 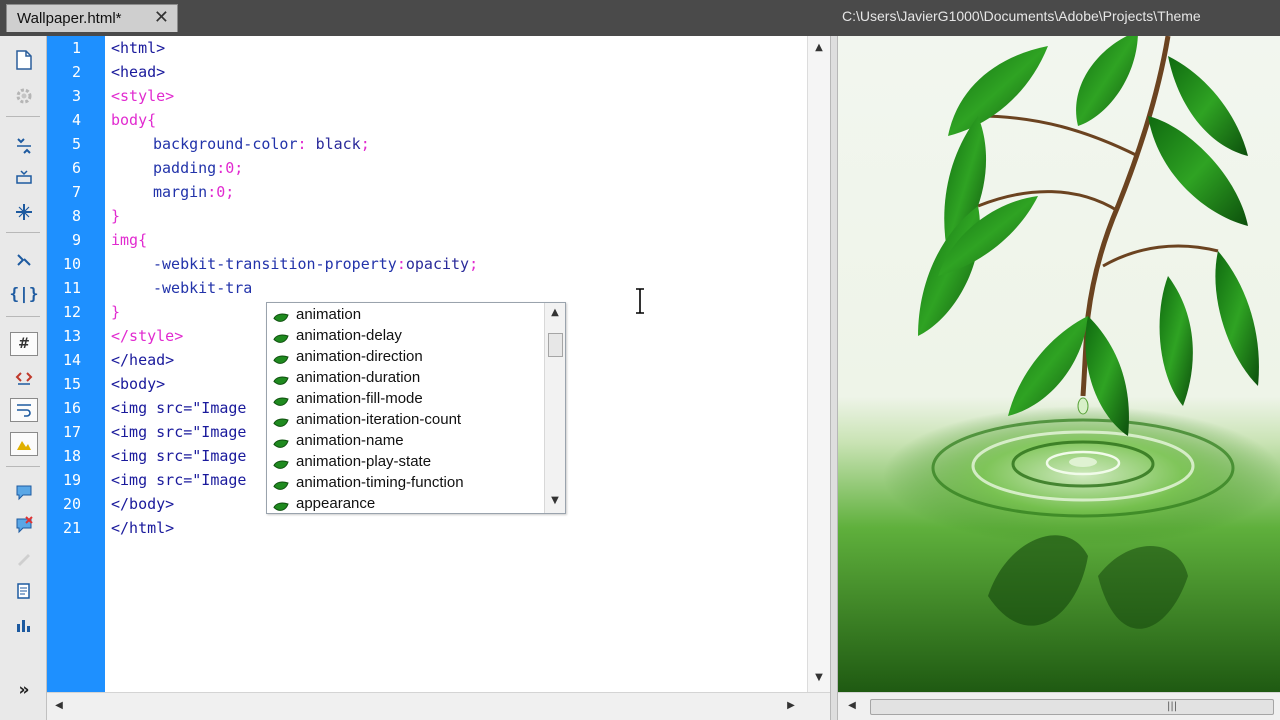 What do you see at coordinates (24, 293) in the screenshot?
I see `balance-braces-icon: {|}` at bounding box center [24, 293].